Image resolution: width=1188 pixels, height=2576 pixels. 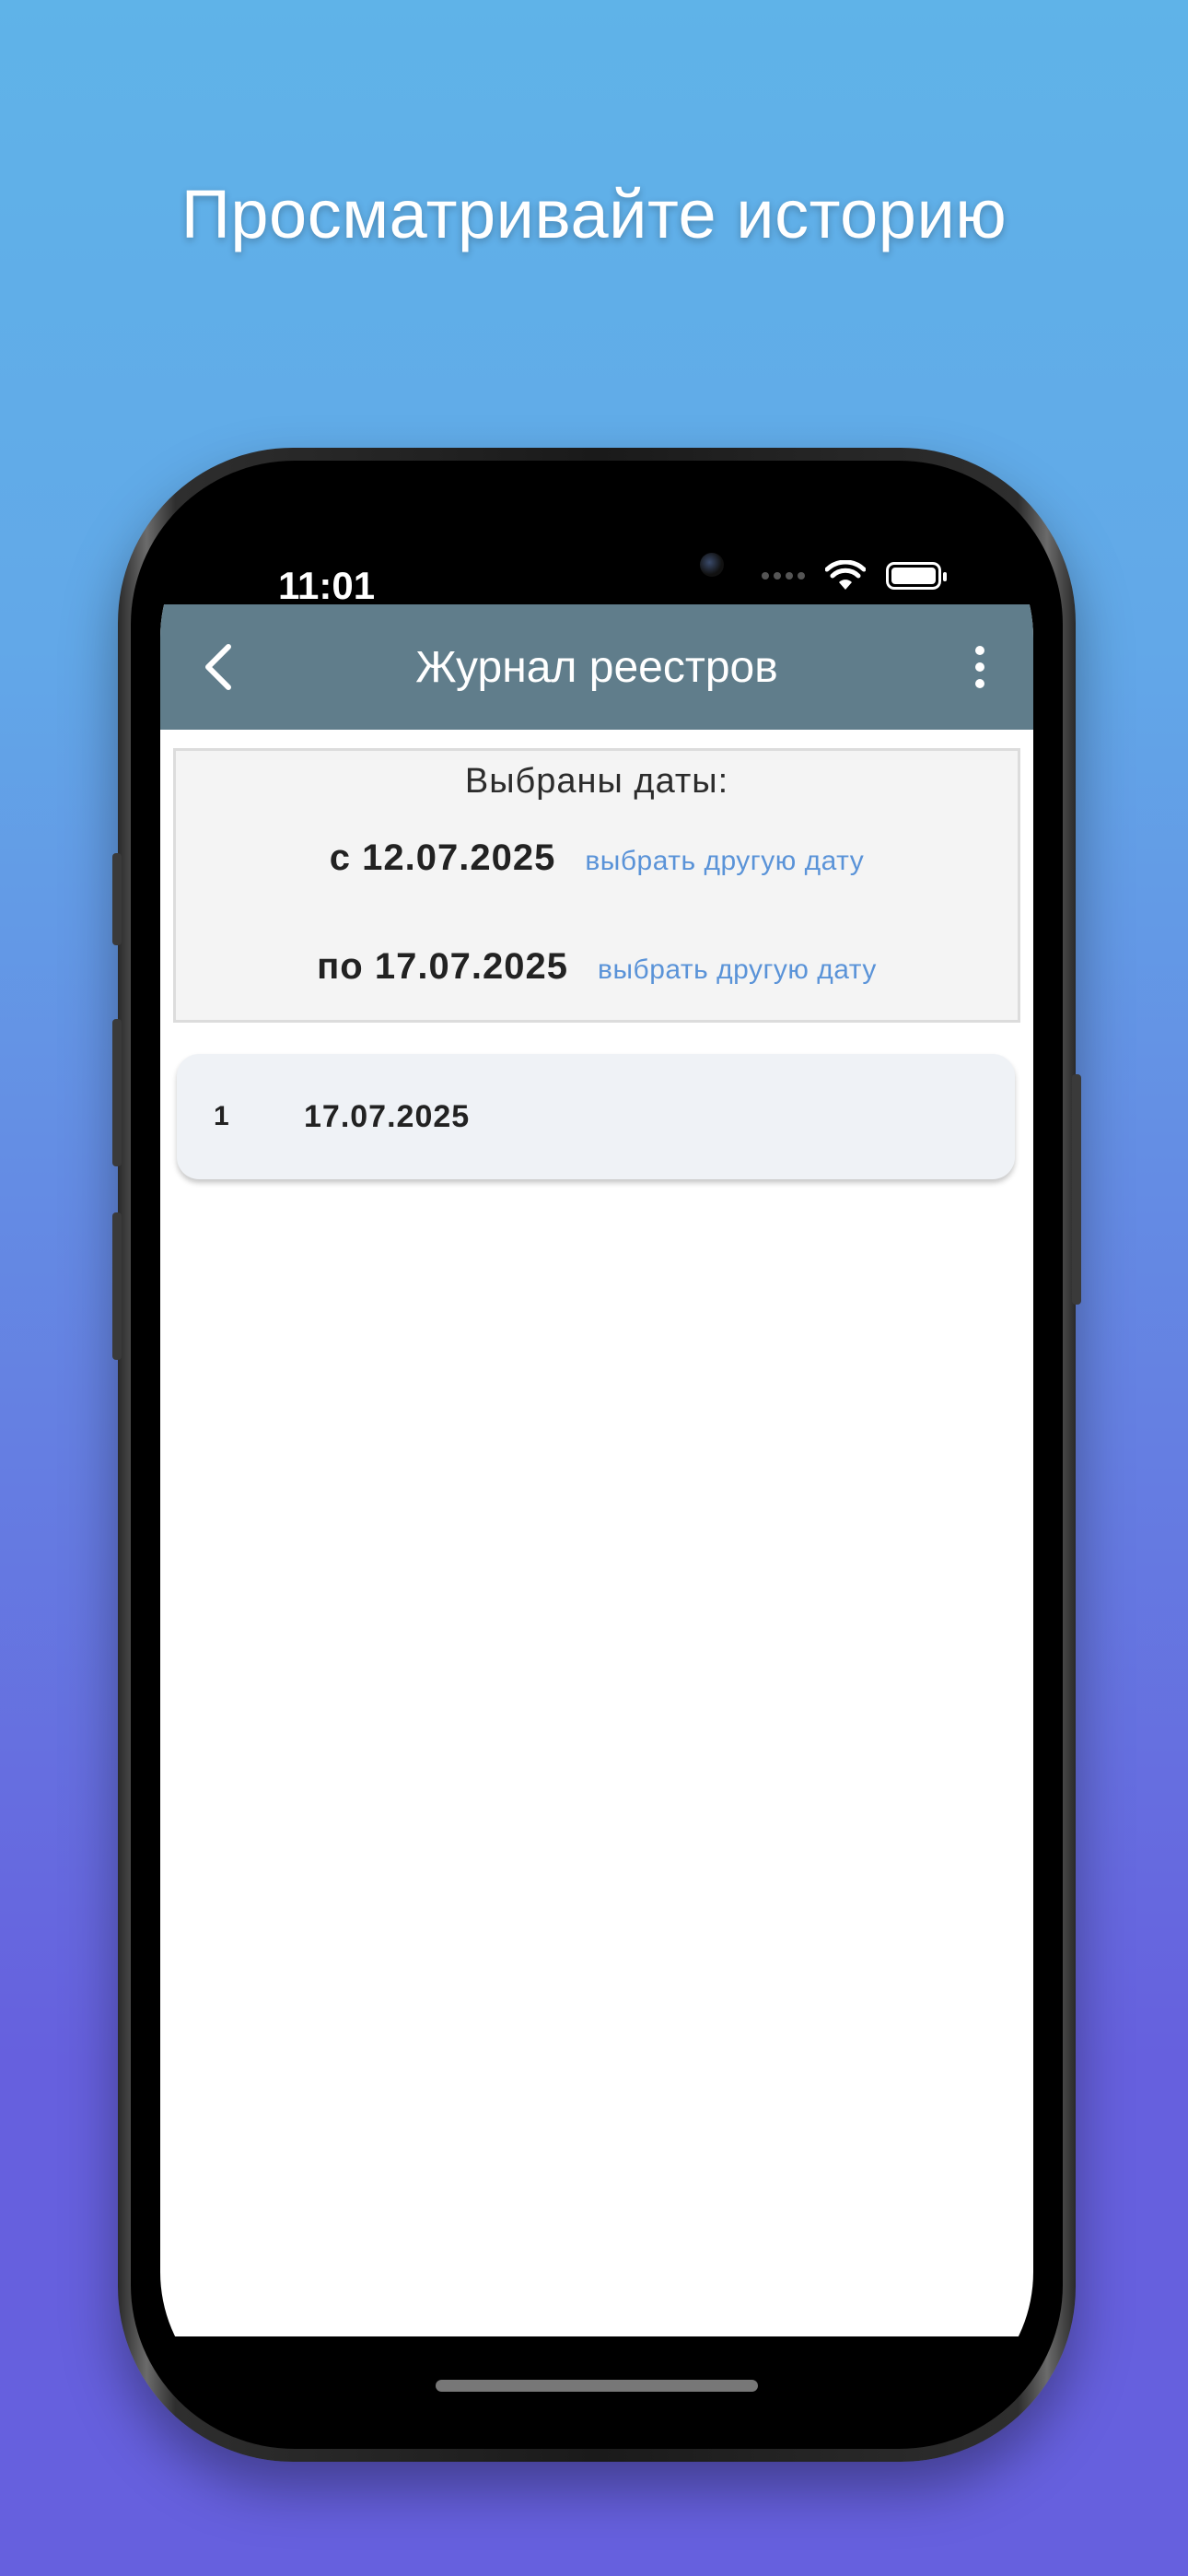 I want to click on volume-down-button, so click(x=117, y=1286).